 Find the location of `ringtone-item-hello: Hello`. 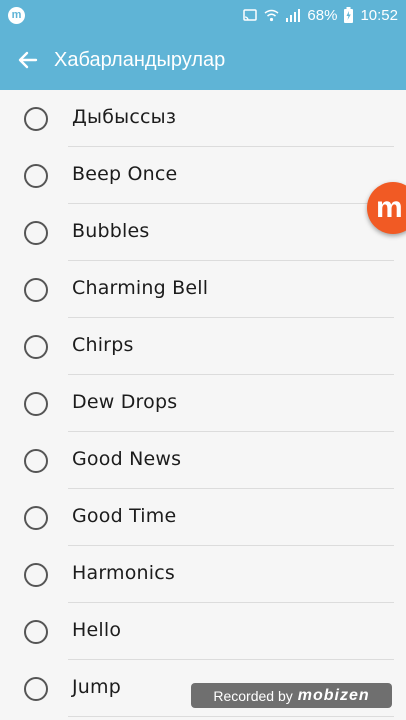

ringtone-item-hello: Hello is located at coordinates (203, 631).